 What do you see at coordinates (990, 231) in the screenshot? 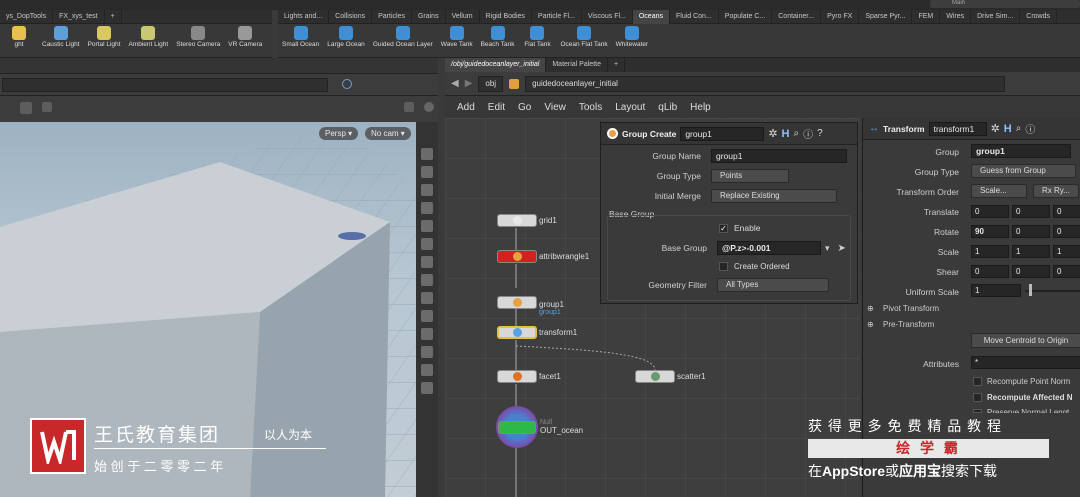
I see `rotate-x: 90` at bounding box center [990, 231].